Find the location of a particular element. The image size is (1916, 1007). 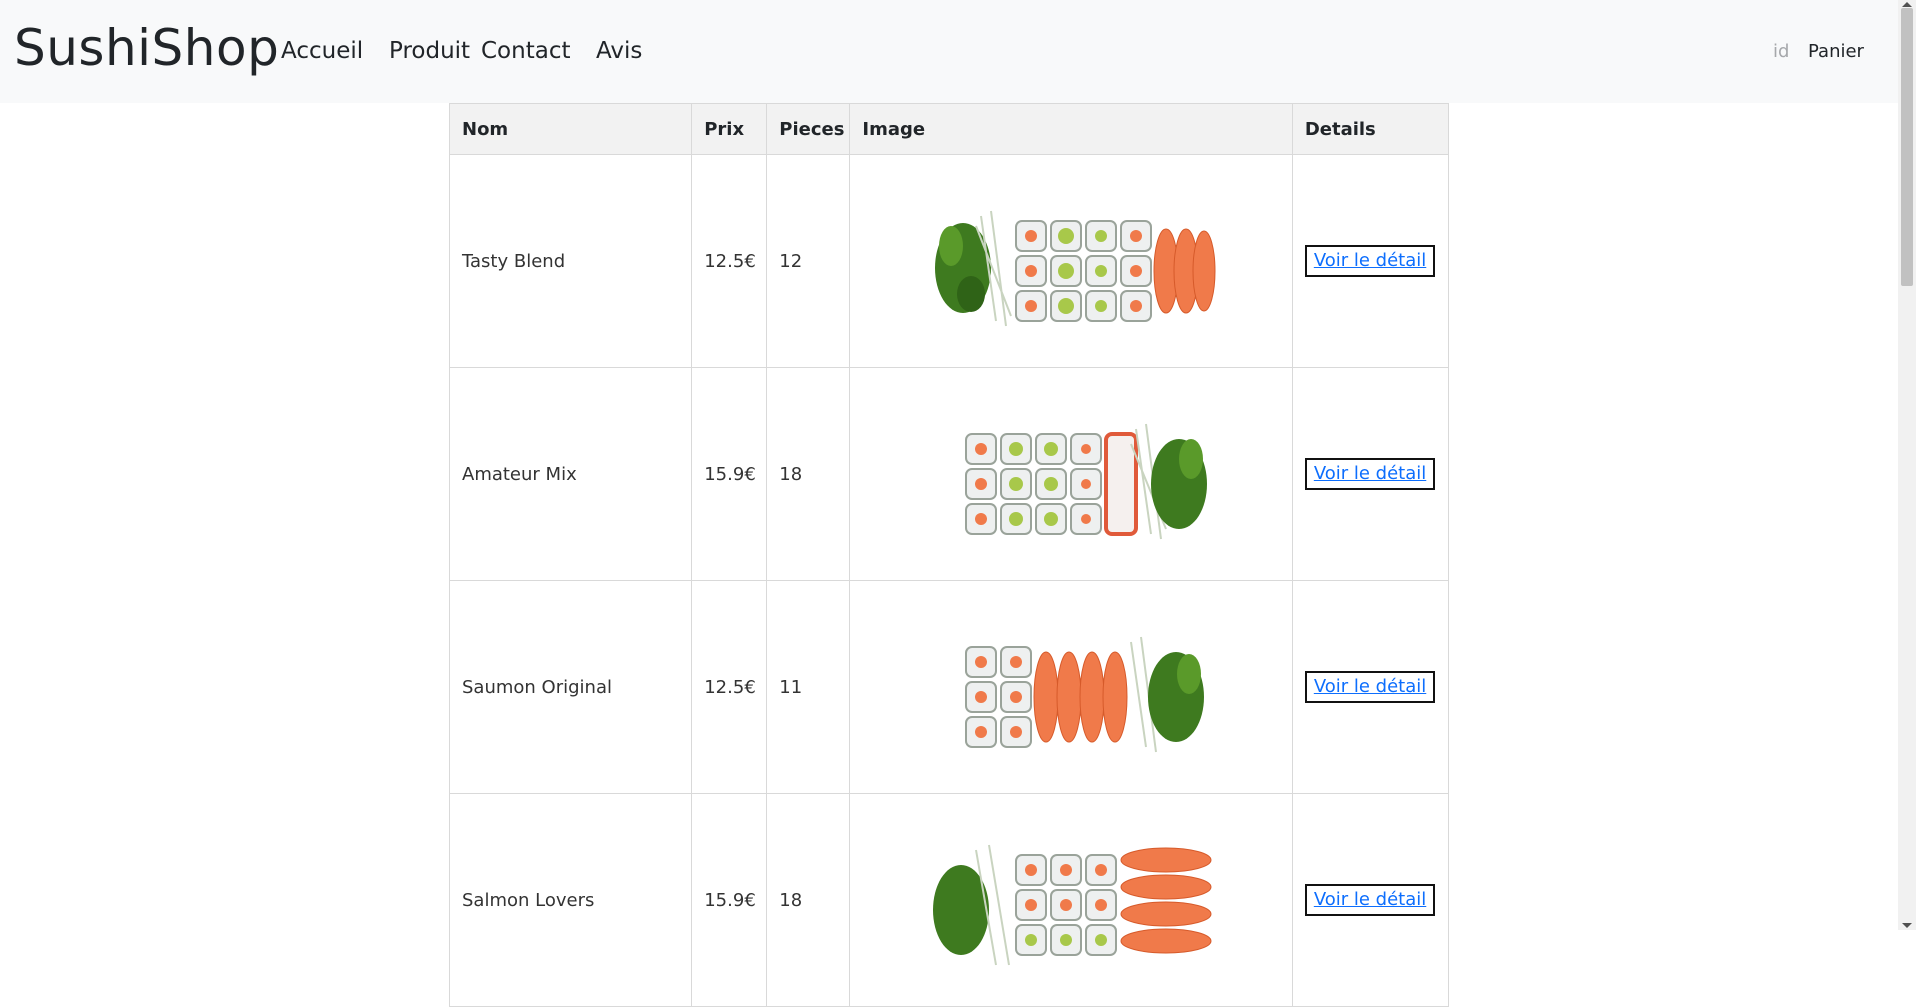

nav-link-avis: Avis is located at coordinates (619, 51).